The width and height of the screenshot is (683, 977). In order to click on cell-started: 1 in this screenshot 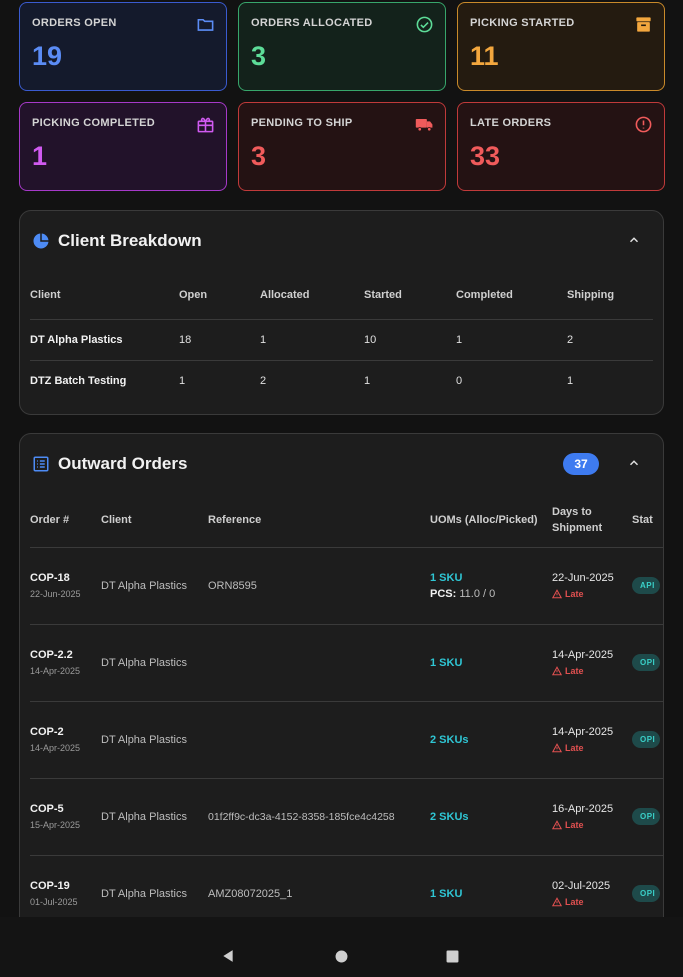, I will do `click(410, 380)`.